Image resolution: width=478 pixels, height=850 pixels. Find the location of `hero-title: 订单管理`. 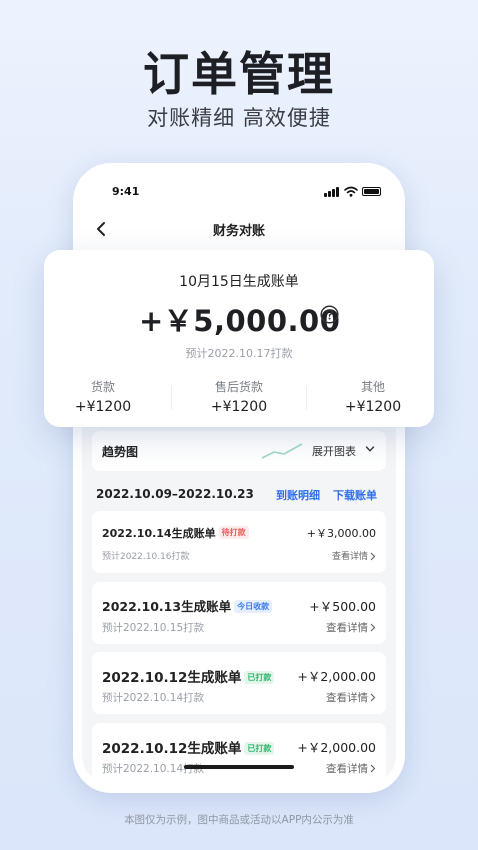

hero-title: 订单管理 is located at coordinates (239, 74).